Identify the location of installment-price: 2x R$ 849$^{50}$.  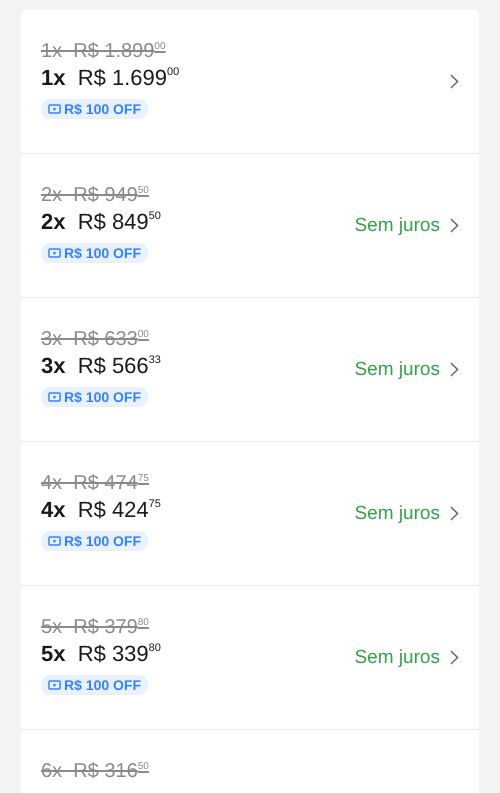
(101, 222).